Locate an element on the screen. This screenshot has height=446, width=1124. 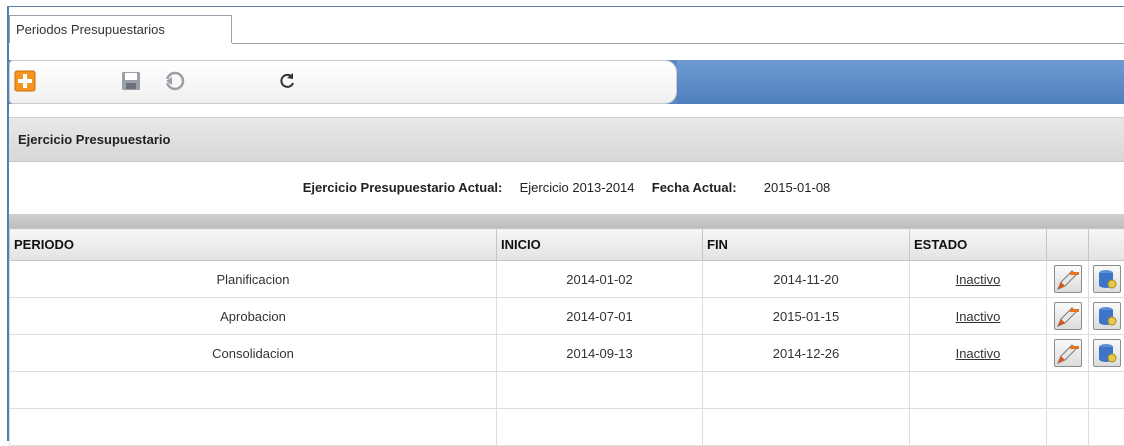
cell-inicio: 2014-01-02 is located at coordinates (600, 279).